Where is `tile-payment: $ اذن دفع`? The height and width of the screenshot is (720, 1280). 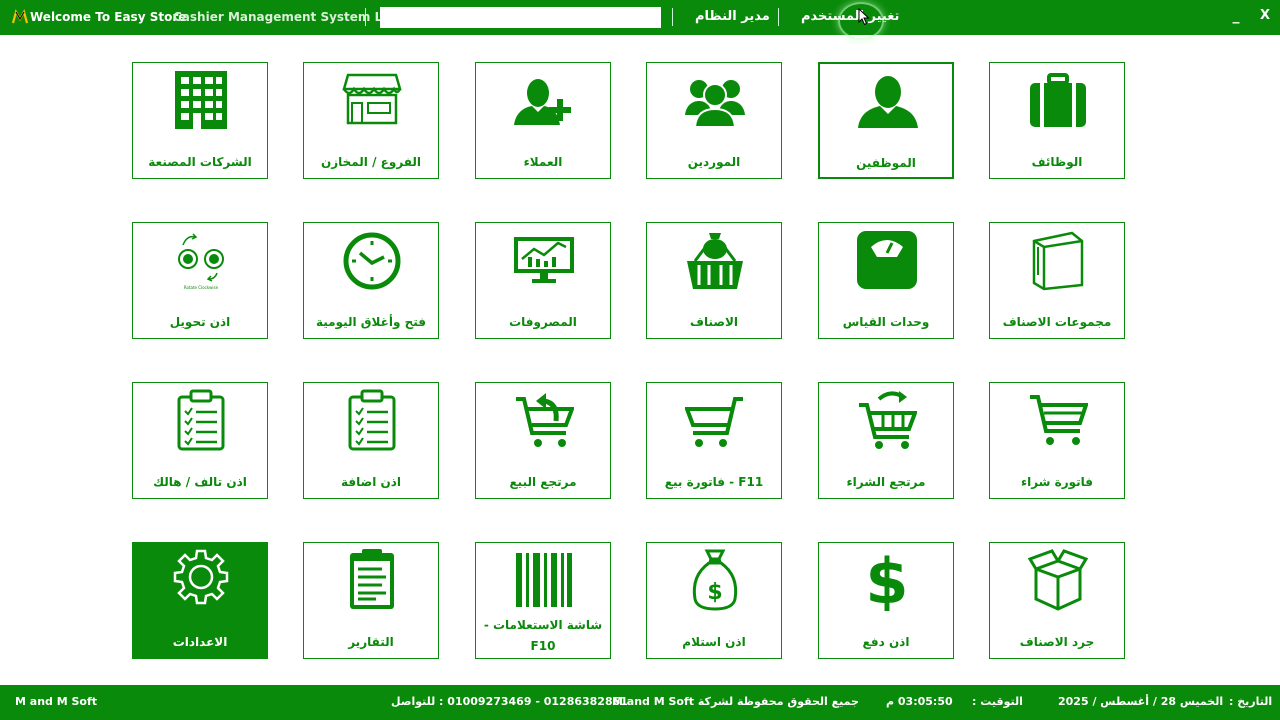
tile-payment: $ اذن دفع is located at coordinates (886, 600).